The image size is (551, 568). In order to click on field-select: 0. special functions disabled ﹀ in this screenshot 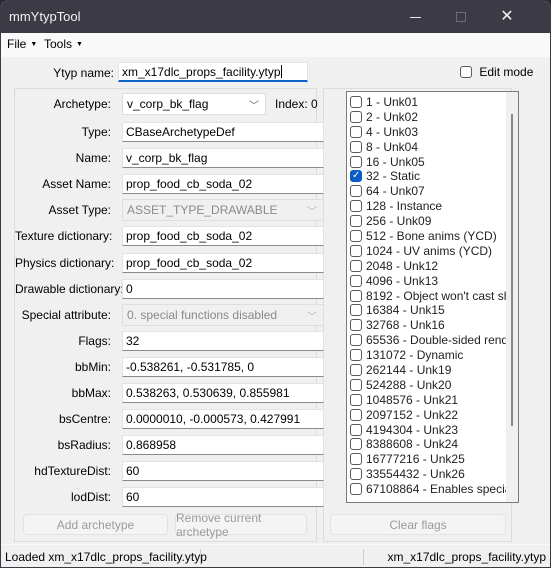, I will do `click(223, 314)`.